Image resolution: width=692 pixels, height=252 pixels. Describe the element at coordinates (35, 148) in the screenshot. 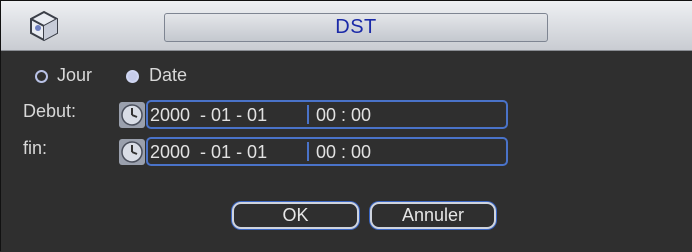

I see `end-label: fin:` at that location.